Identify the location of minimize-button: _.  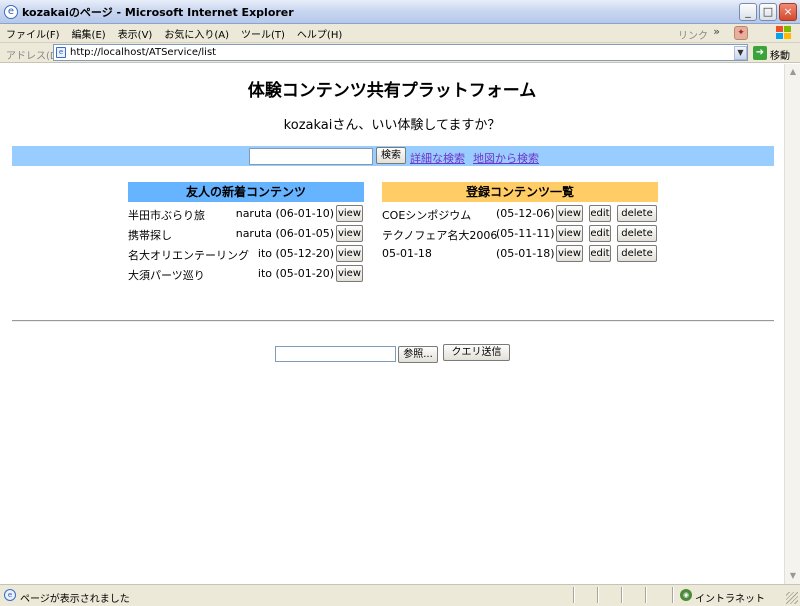
(748, 12).